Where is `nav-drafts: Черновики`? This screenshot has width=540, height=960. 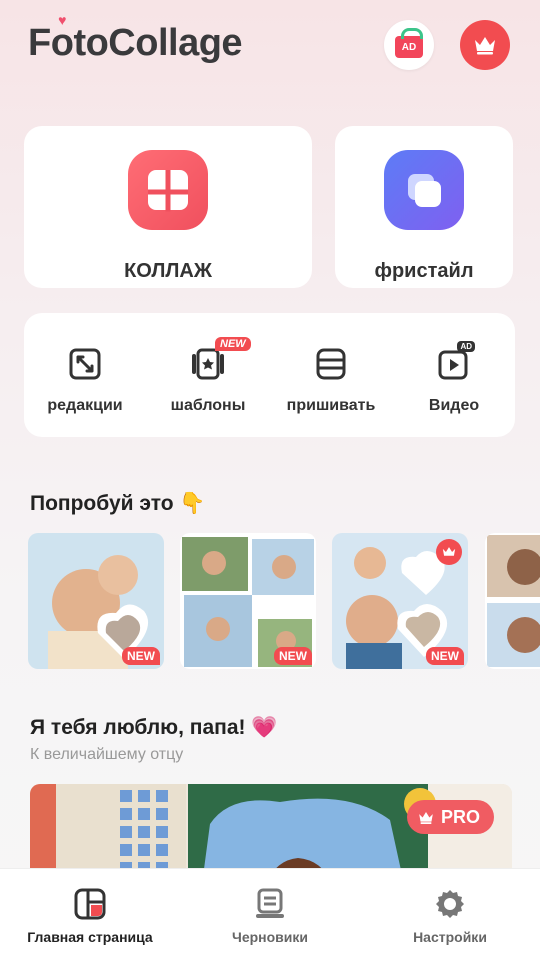
nav-drafts: Черновики is located at coordinates (270, 914).